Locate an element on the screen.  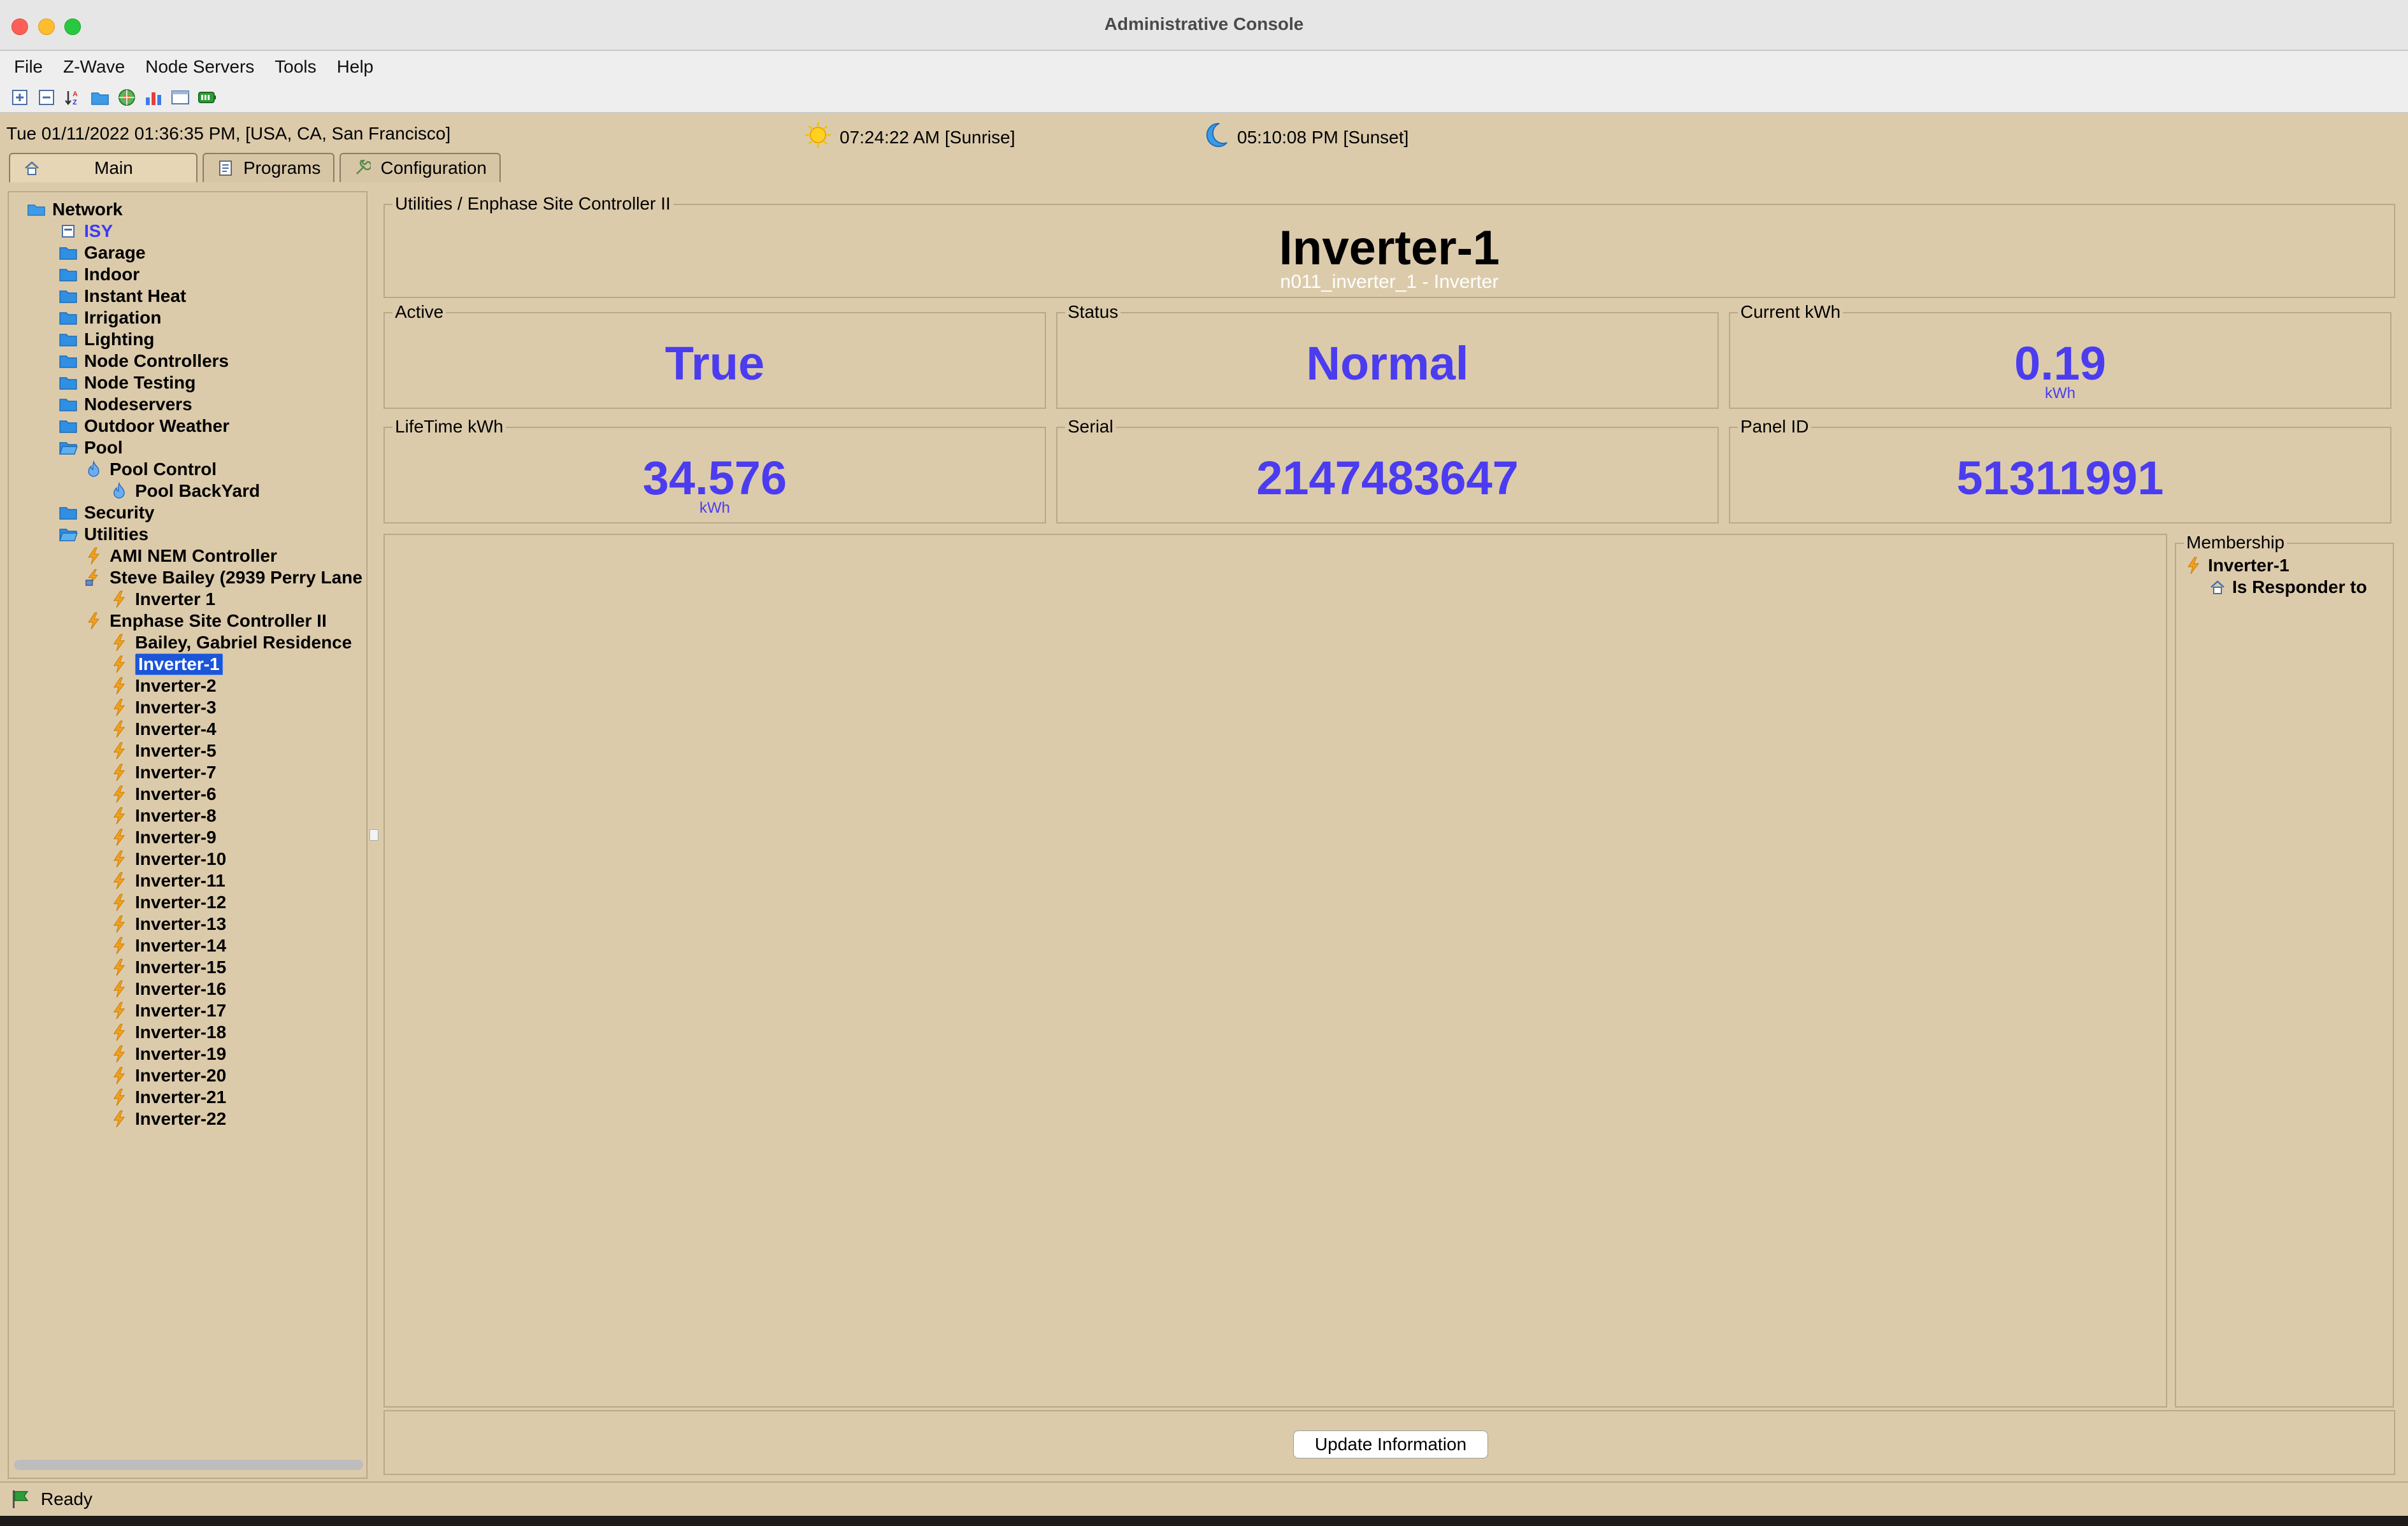
moon-icon is located at coordinates (1215, 137).